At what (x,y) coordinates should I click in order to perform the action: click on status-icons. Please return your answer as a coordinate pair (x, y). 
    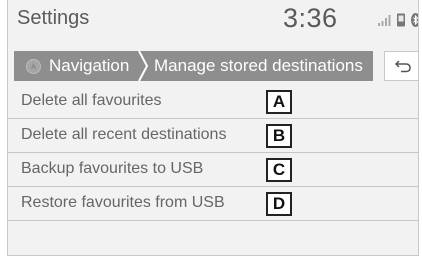
    Looking at the image, I should click on (398, 21).